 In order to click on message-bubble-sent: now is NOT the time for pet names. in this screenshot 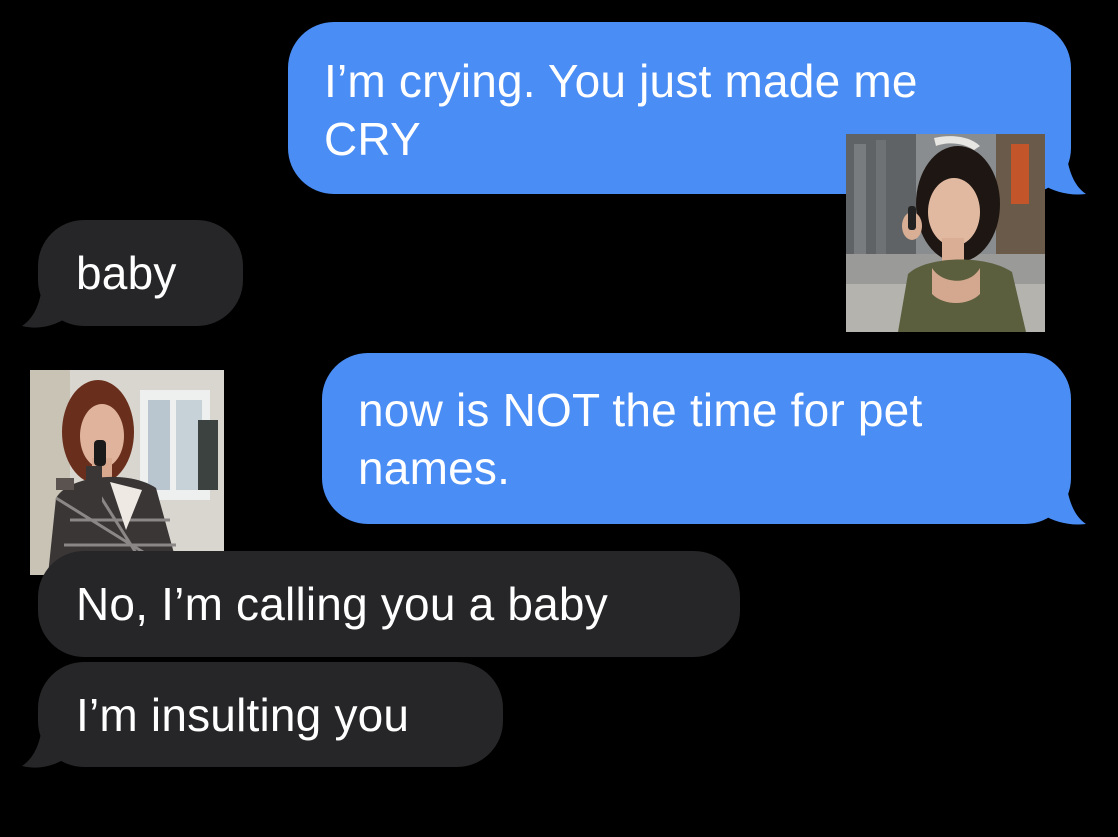, I will do `click(696, 438)`.